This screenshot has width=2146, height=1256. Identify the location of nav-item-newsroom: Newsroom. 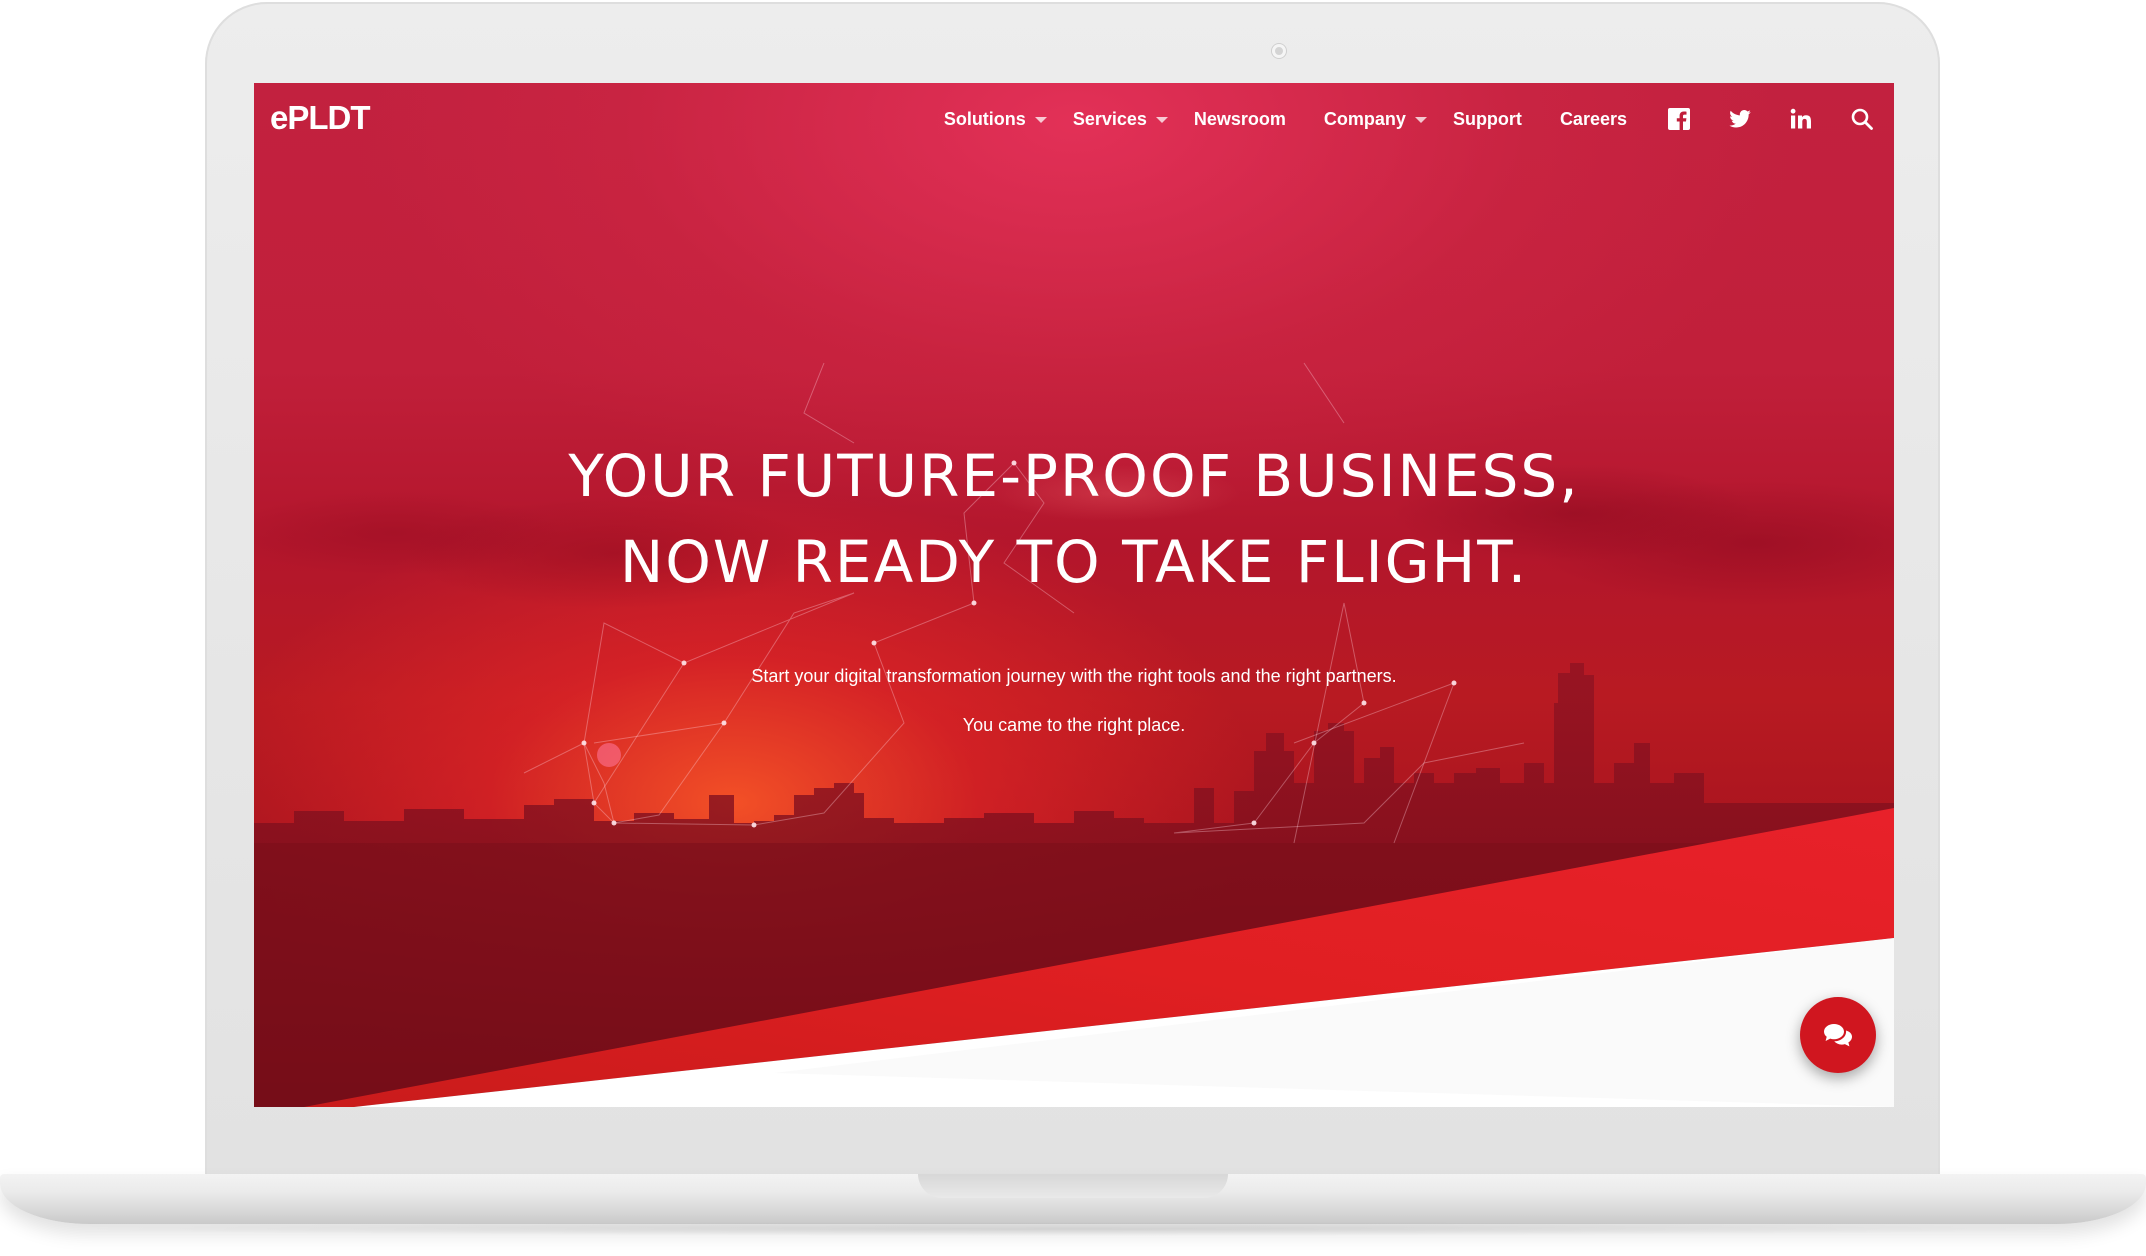
(1240, 119).